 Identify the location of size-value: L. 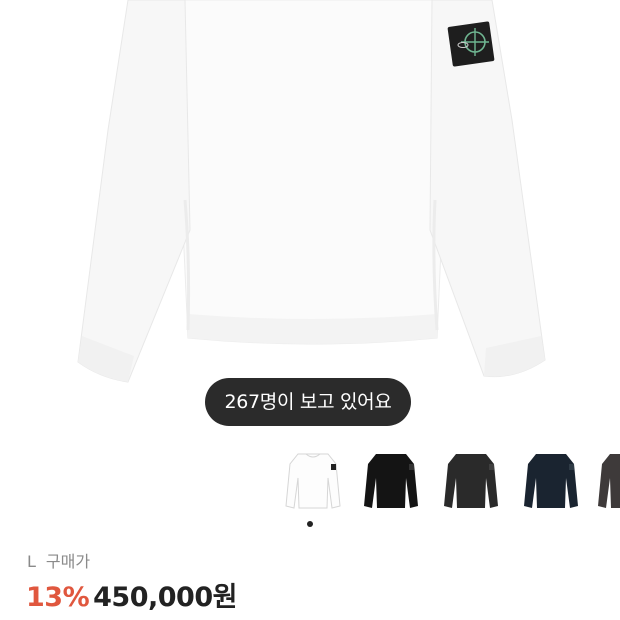
(31, 561).